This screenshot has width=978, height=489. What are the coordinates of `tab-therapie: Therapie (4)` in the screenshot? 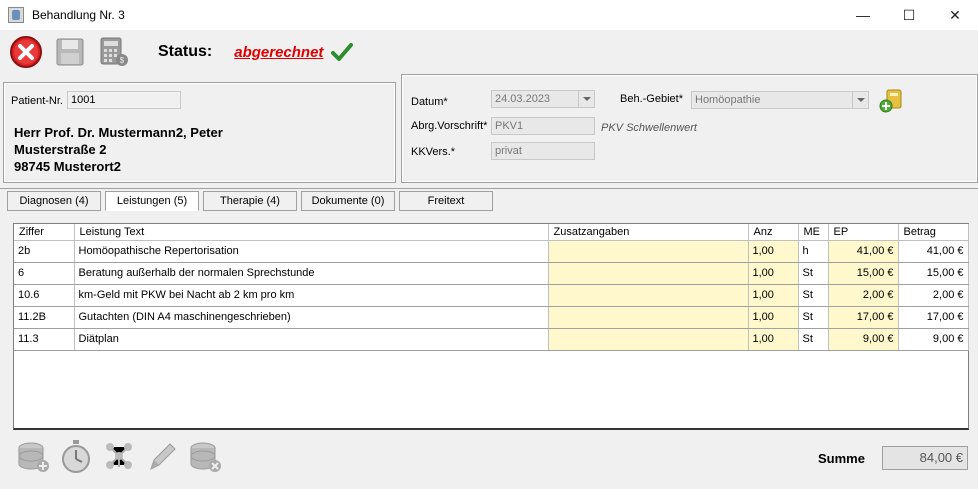 It's located at (250, 201).